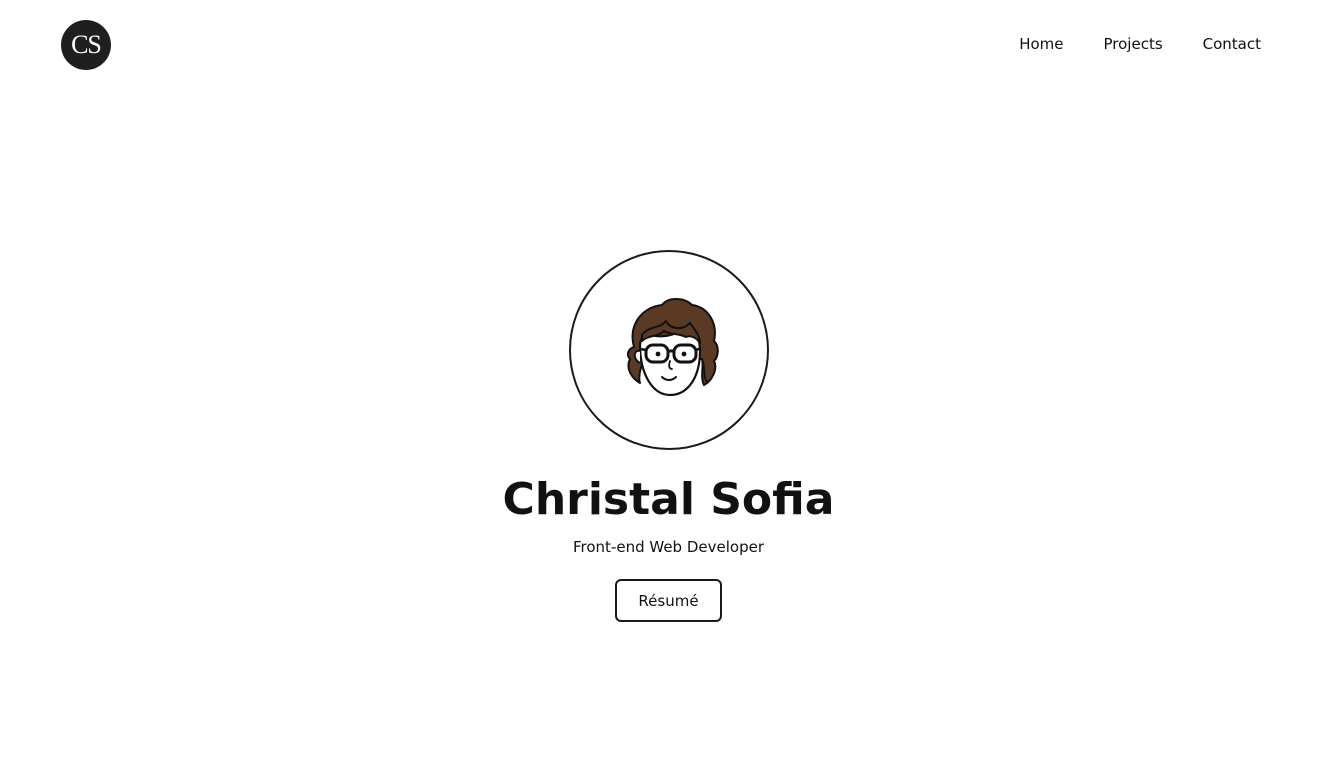 Image resolution: width=1337 pixels, height=779 pixels. I want to click on avatar, so click(668, 350).